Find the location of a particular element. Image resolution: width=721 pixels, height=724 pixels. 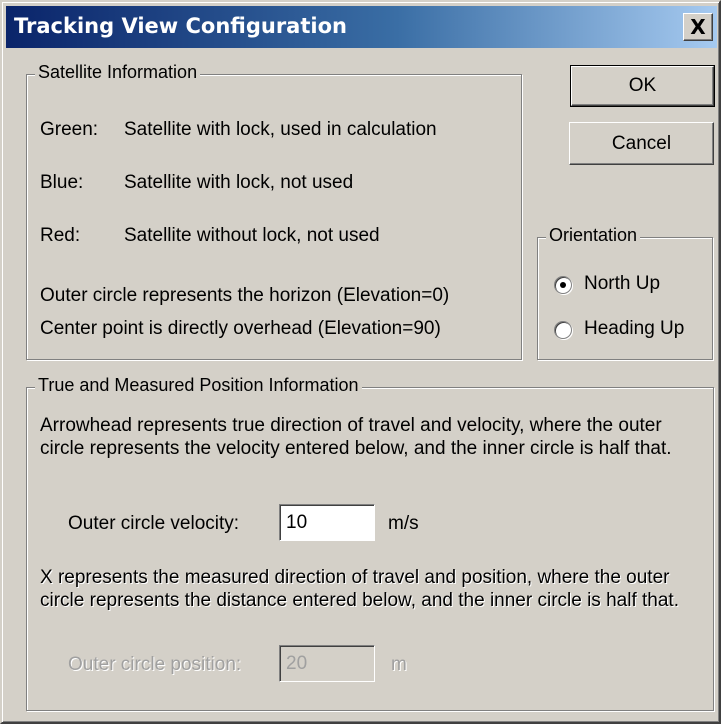

legend-label-green: Green: is located at coordinates (69, 129).